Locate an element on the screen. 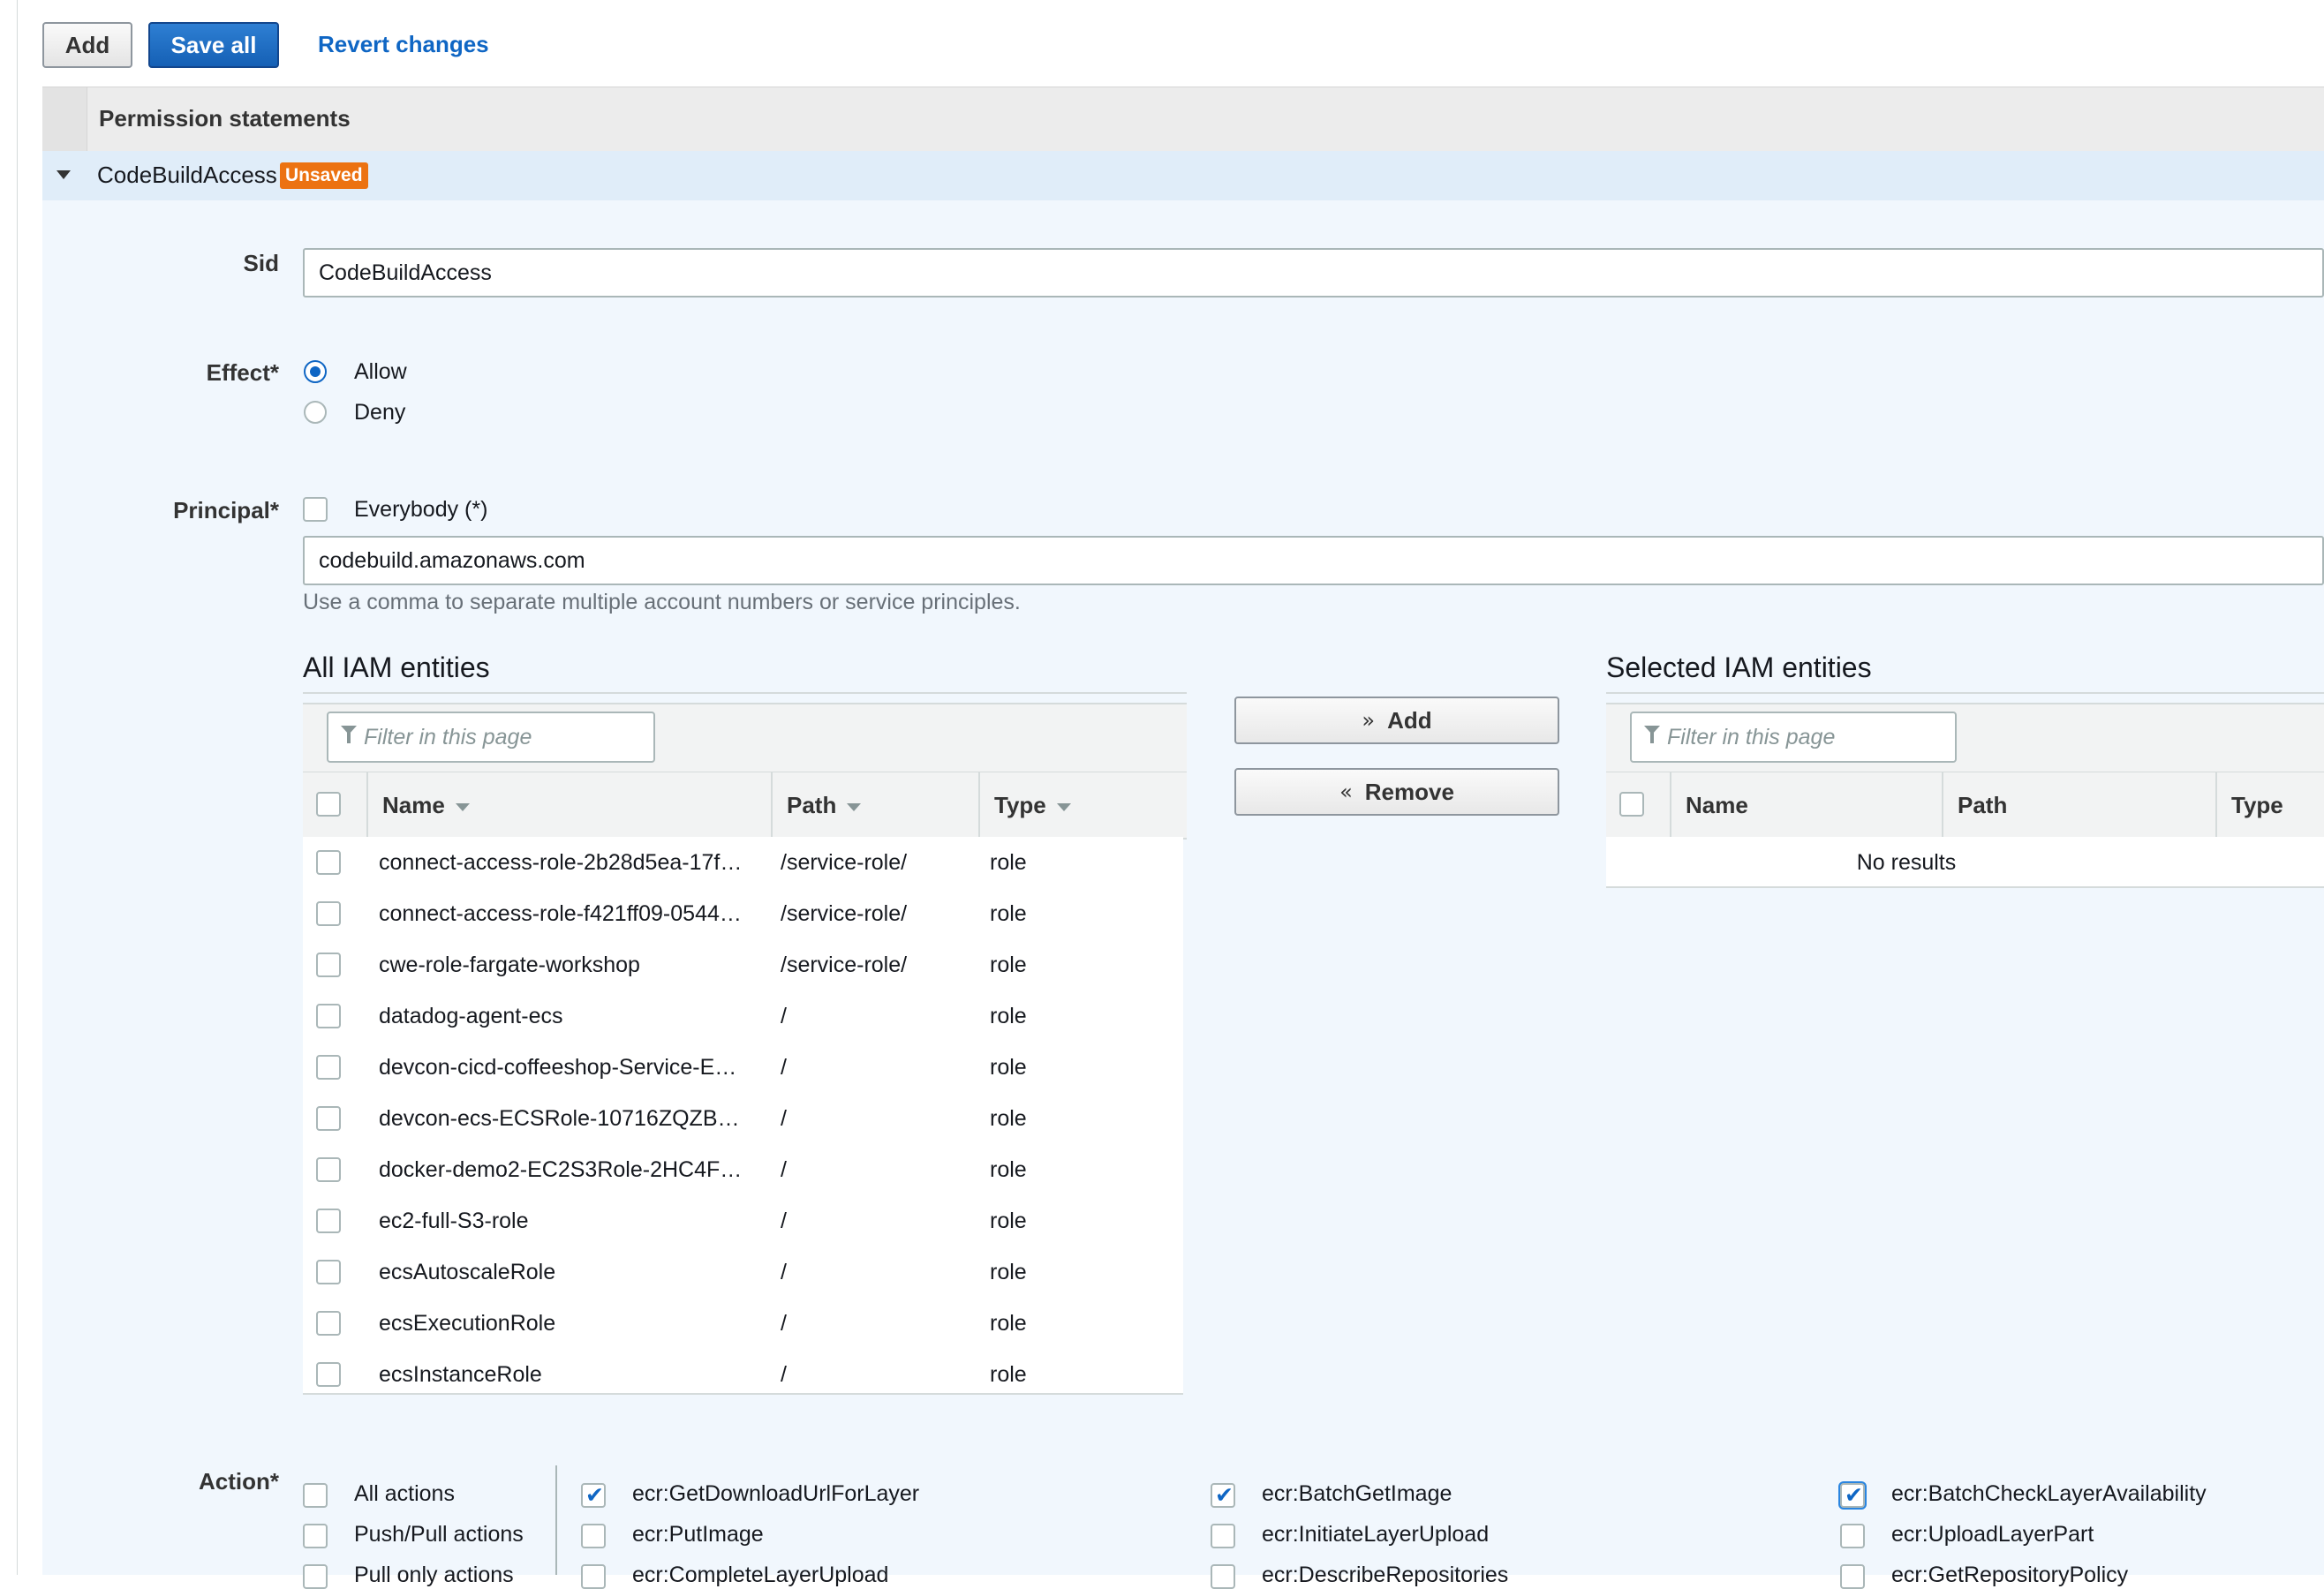  table-row: ec2-full-S3-role / role is located at coordinates (743, 1221).